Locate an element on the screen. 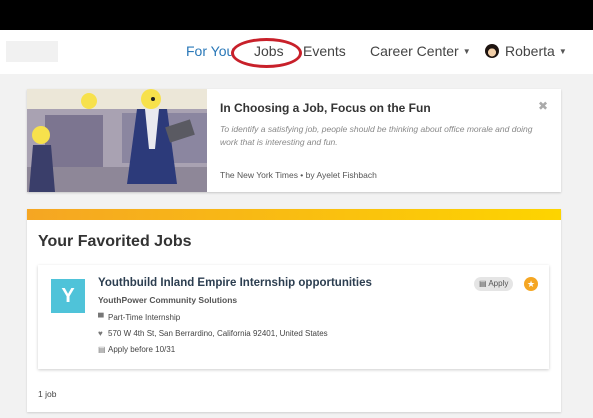 The height and width of the screenshot is (418, 593). article-illustration is located at coordinates (117, 140).